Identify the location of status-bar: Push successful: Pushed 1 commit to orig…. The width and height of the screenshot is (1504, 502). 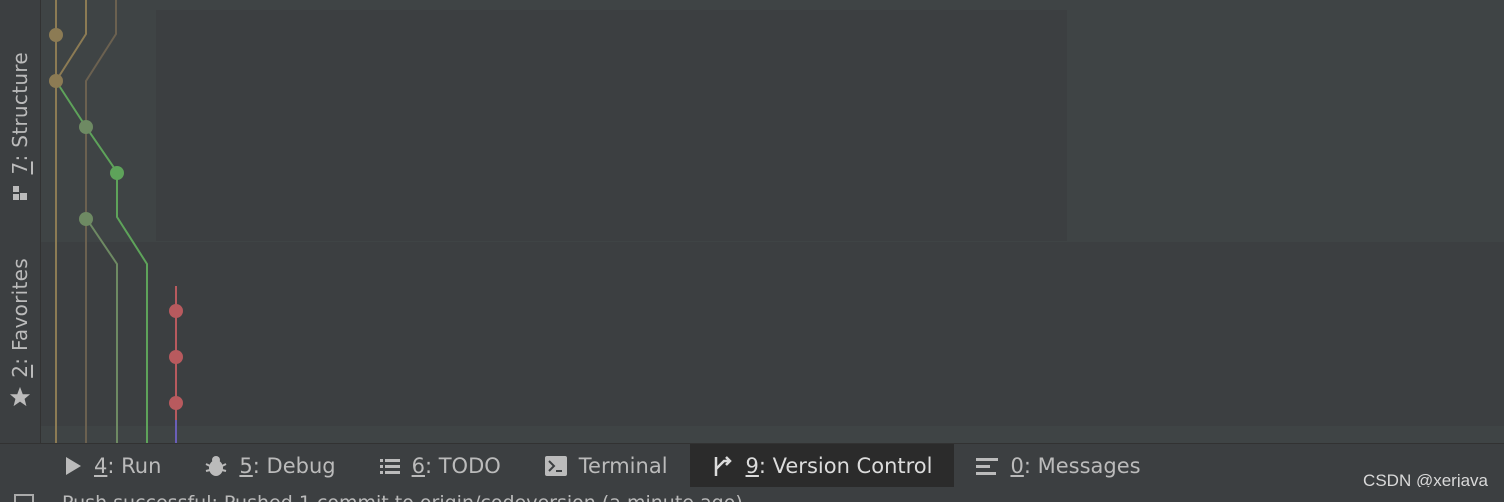
(752, 494).